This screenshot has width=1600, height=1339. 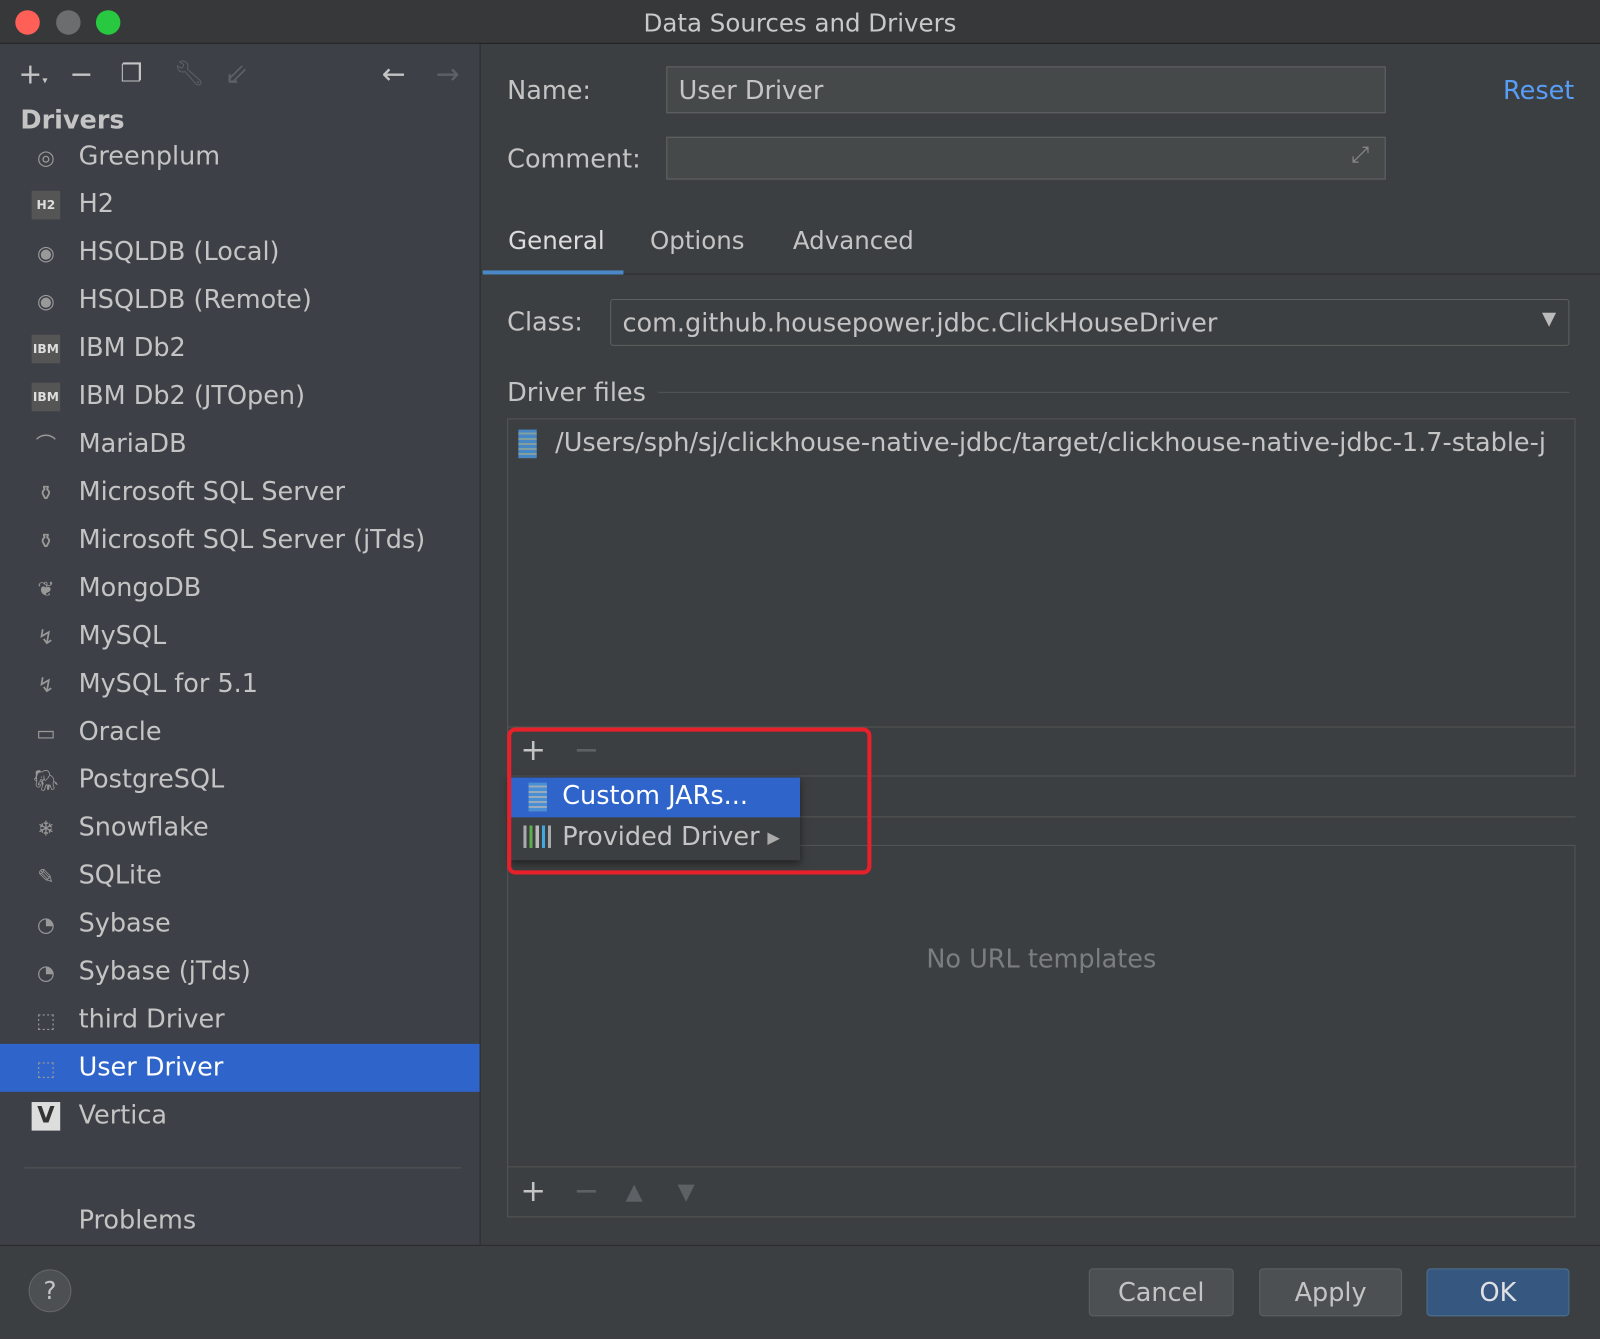 What do you see at coordinates (46, 205) in the screenshot?
I see `h2-icon: H2` at bounding box center [46, 205].